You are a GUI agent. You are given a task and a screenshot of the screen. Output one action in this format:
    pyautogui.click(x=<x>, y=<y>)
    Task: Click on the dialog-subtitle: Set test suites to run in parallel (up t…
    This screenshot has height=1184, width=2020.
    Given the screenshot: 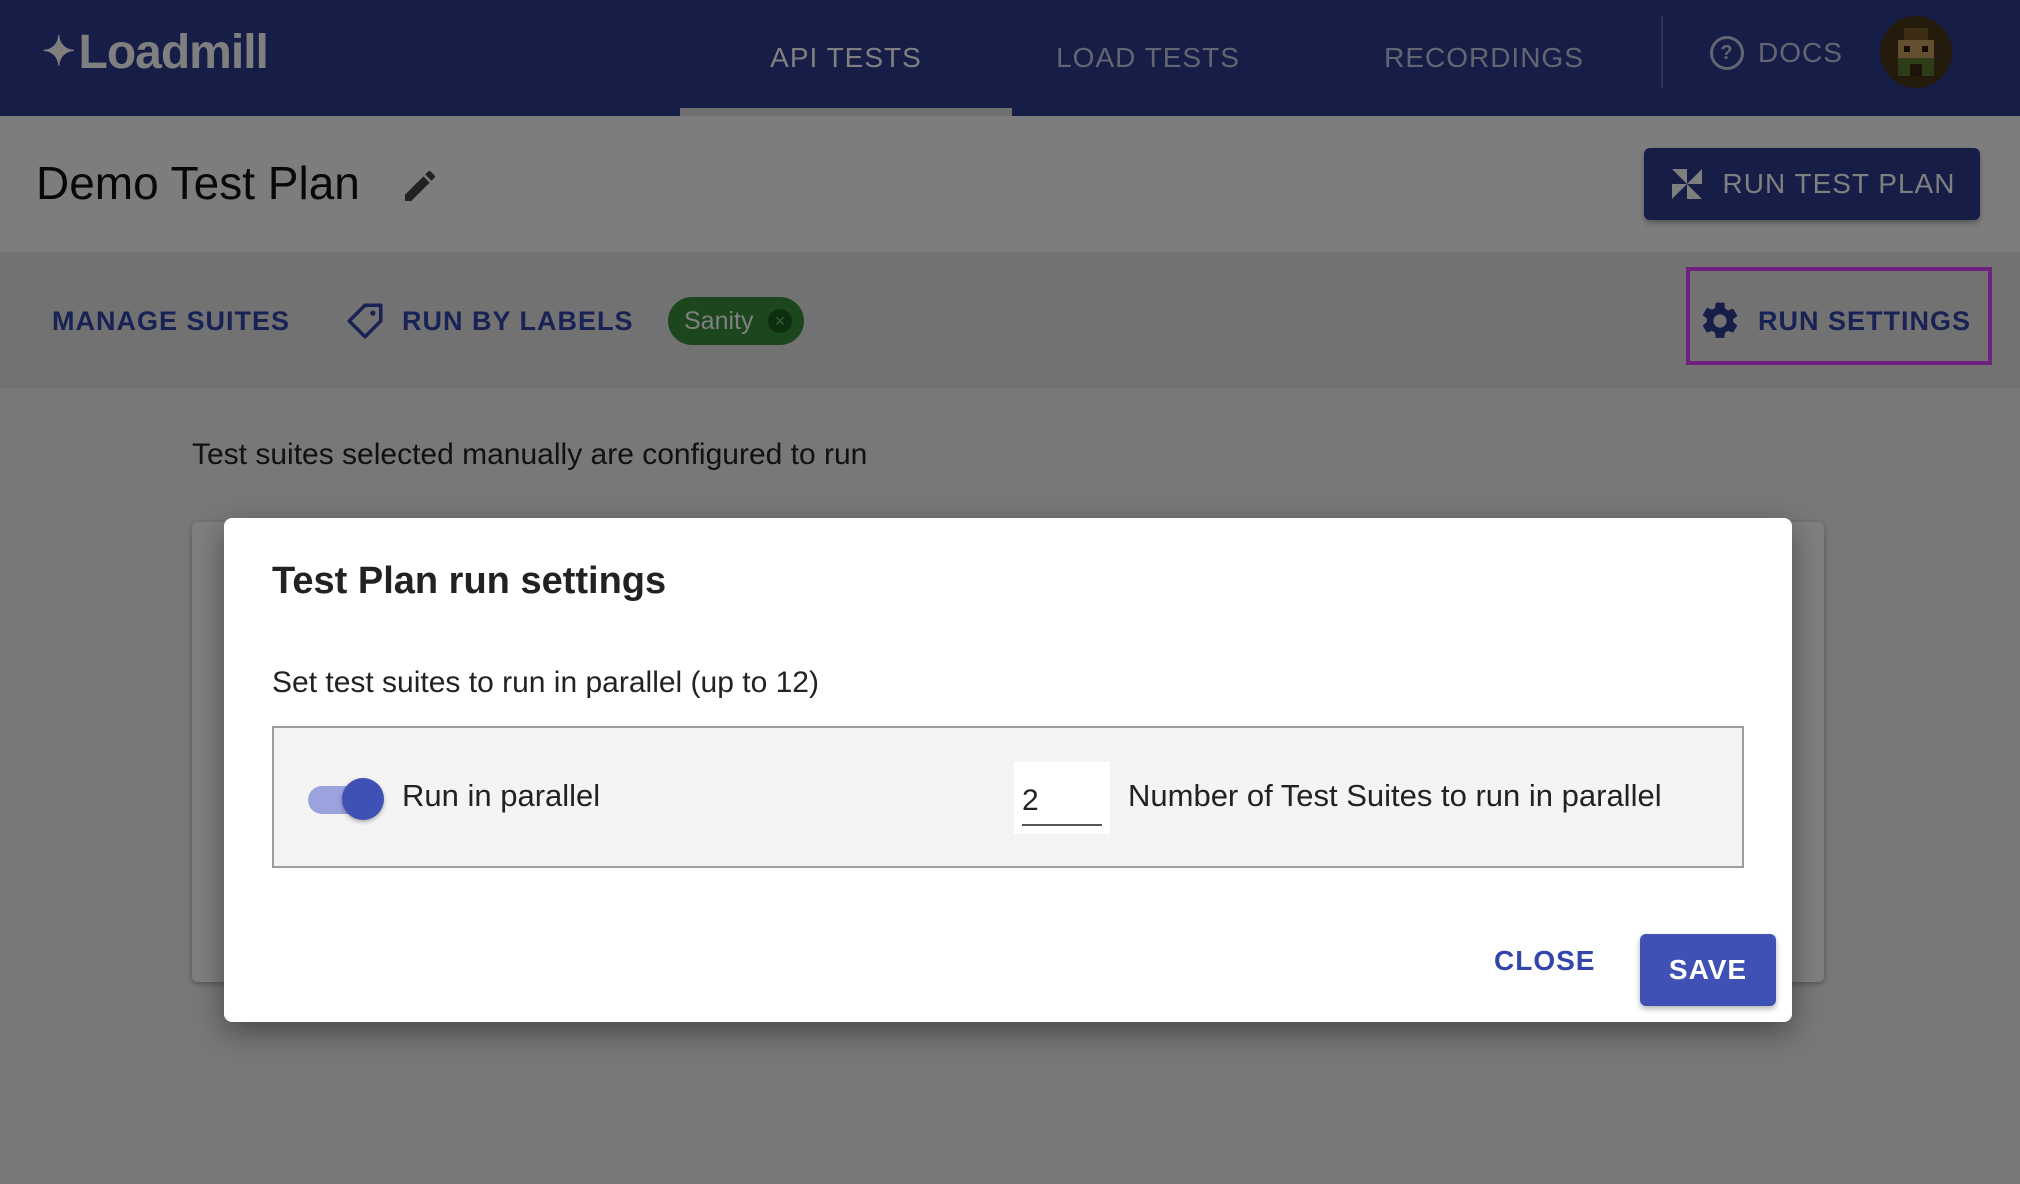 What is the action you would take?
    pyautogui.click(x=545, y=682)
    